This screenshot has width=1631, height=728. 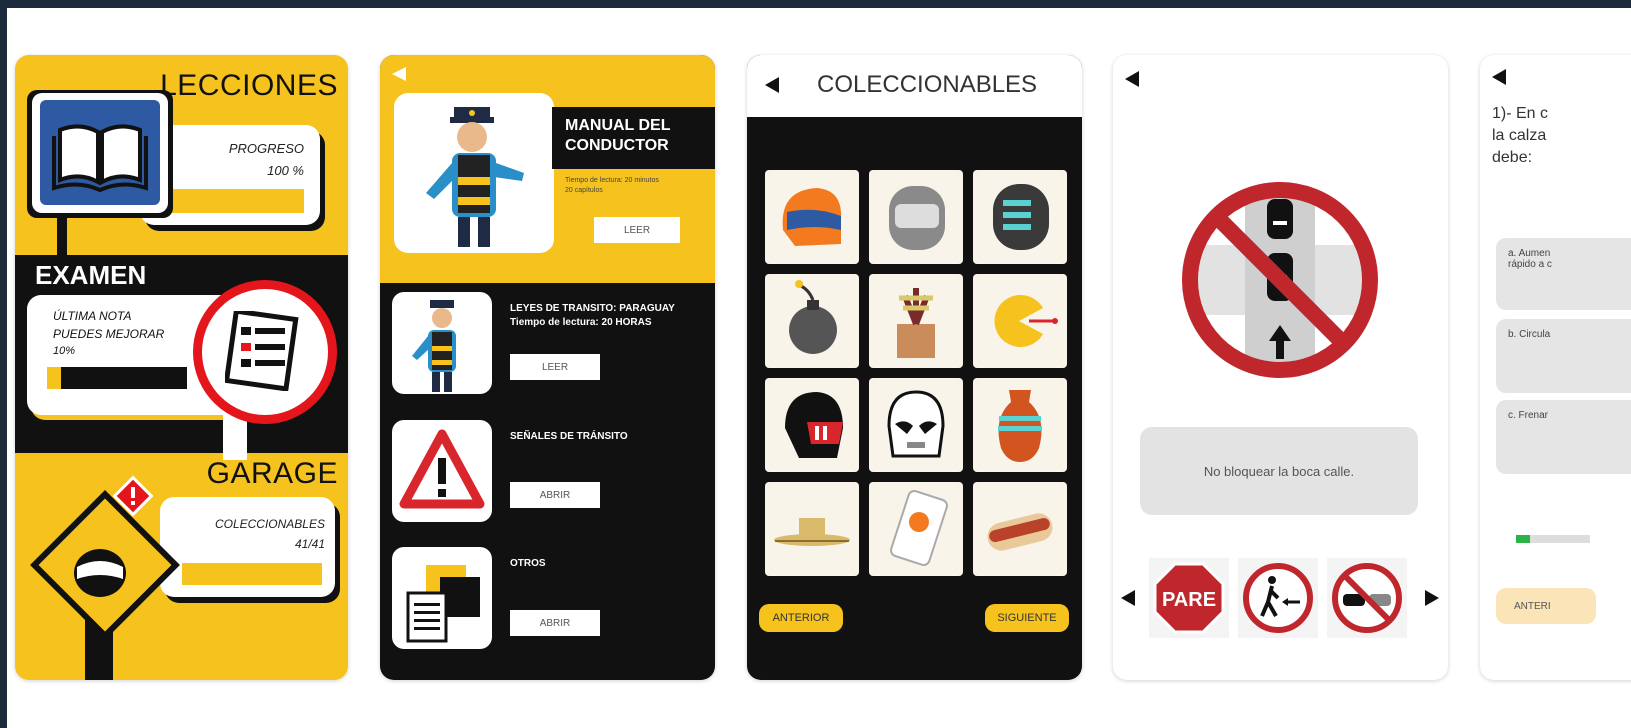 I want to click on garage-title: GARAGE, so click(x=272, y=473).